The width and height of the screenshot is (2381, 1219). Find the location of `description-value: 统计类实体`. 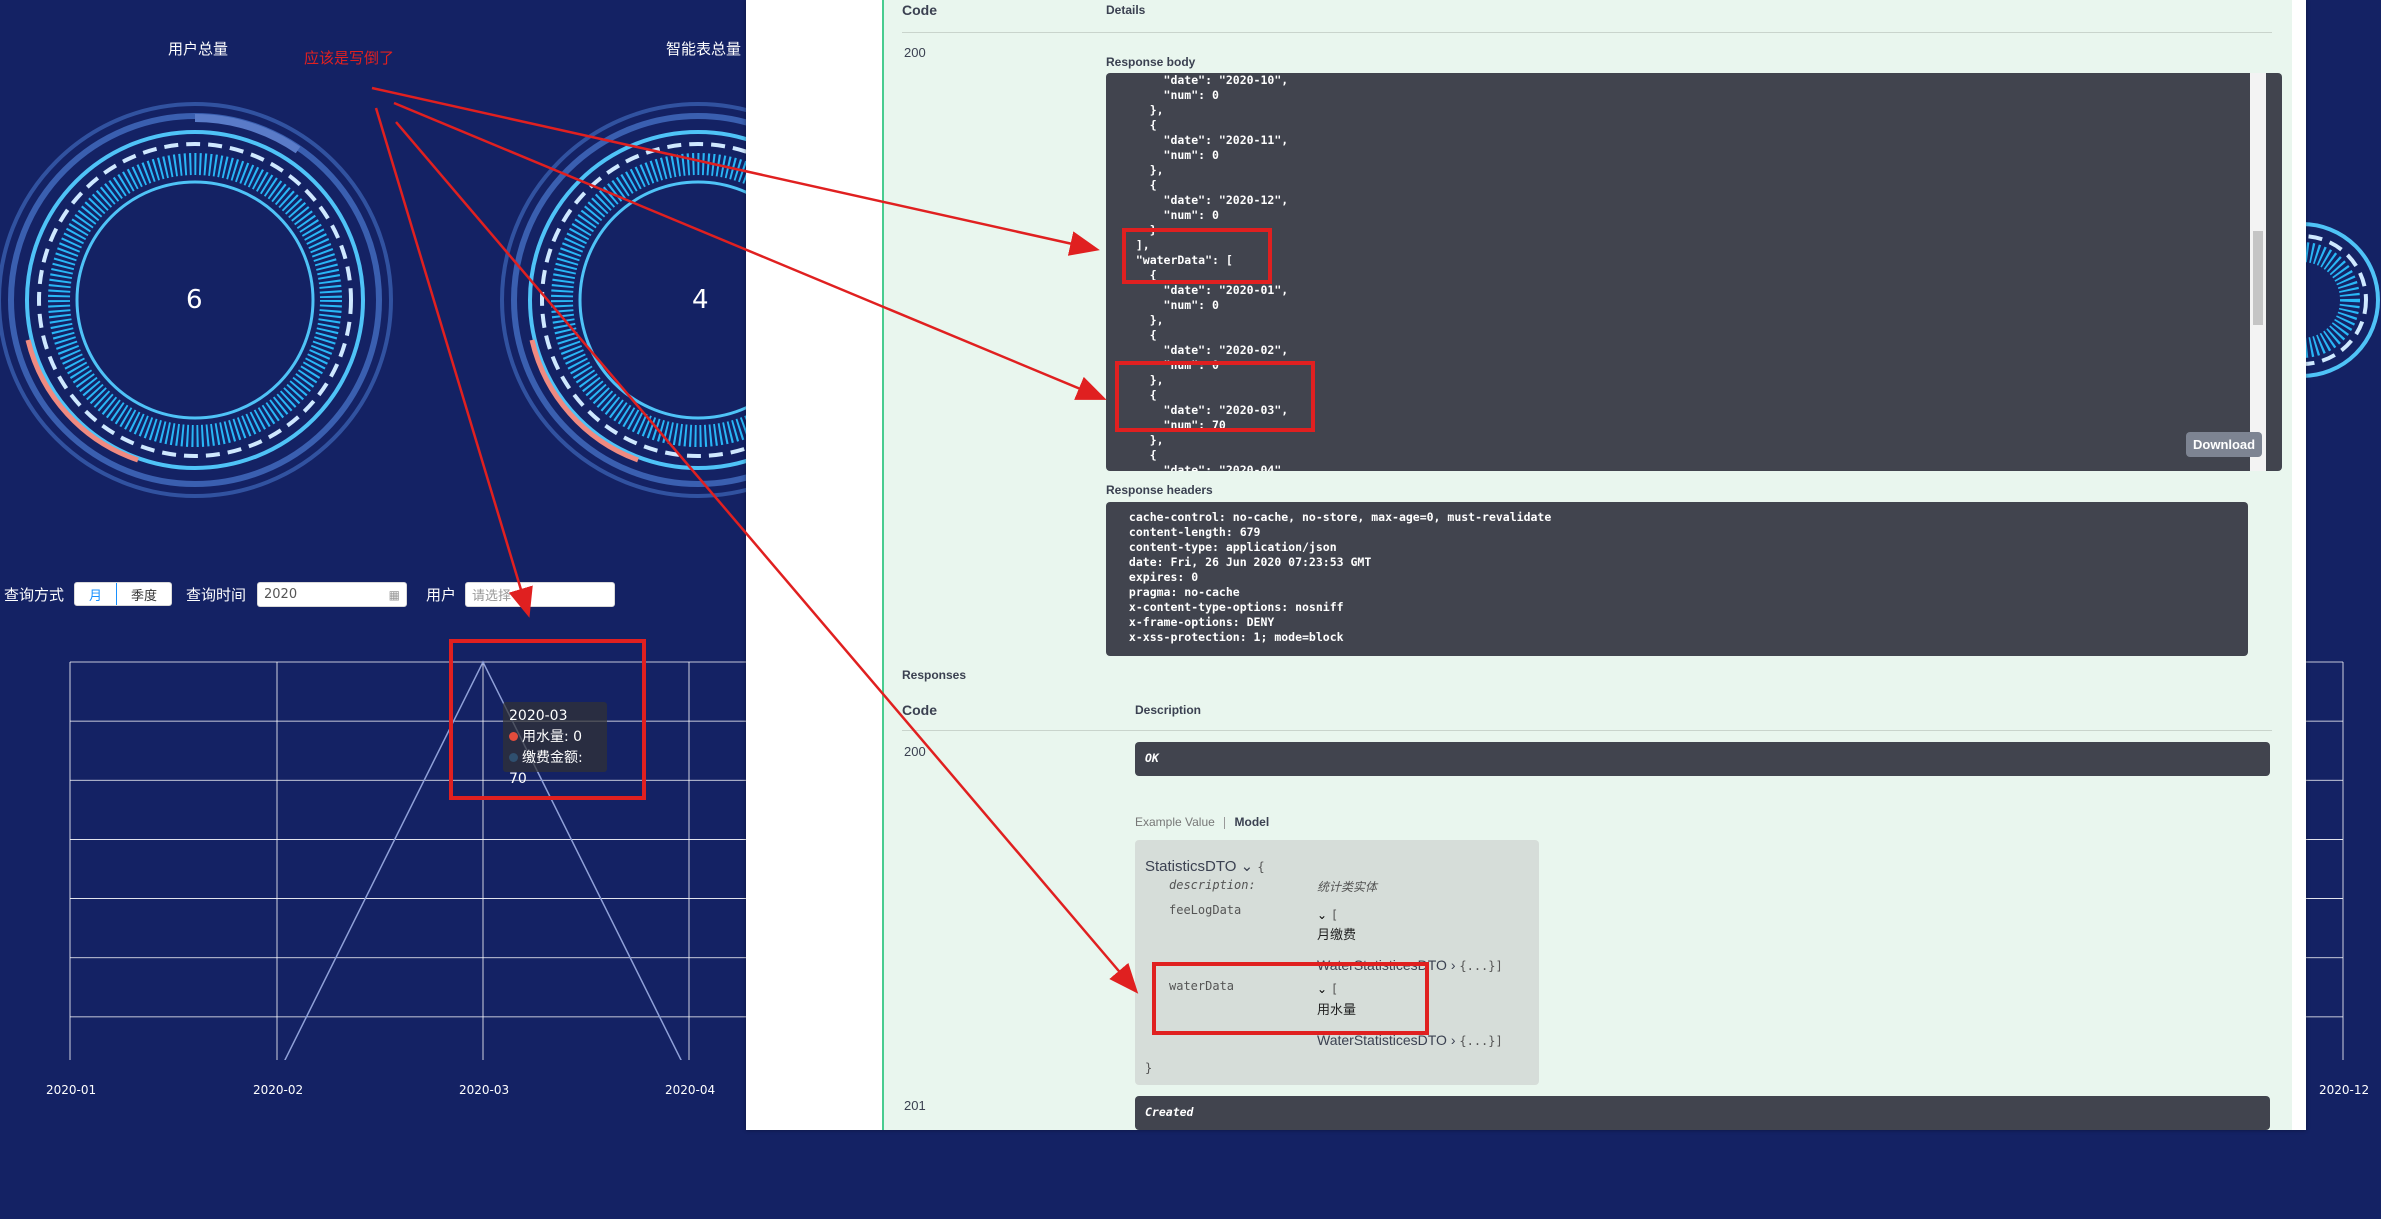

description-value: 统计类实体 is located at coordinates (1347, 887).